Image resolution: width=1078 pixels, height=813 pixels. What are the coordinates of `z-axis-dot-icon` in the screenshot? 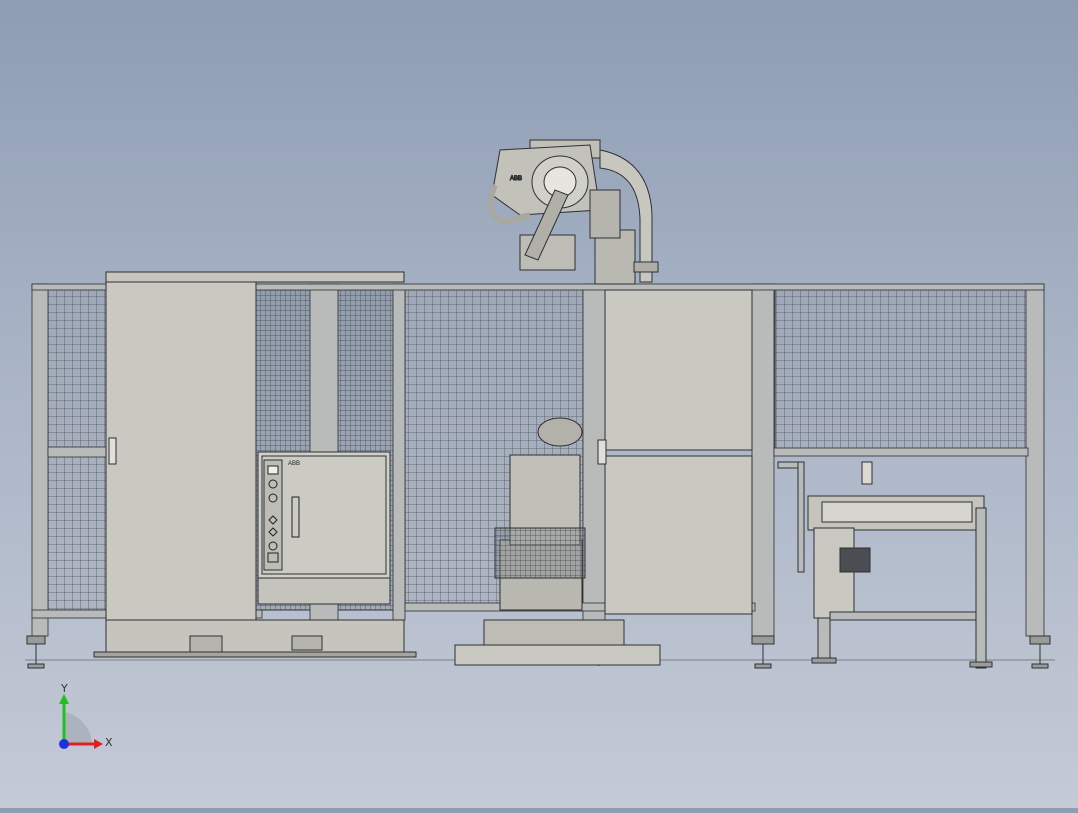 It's located at (64, 744).